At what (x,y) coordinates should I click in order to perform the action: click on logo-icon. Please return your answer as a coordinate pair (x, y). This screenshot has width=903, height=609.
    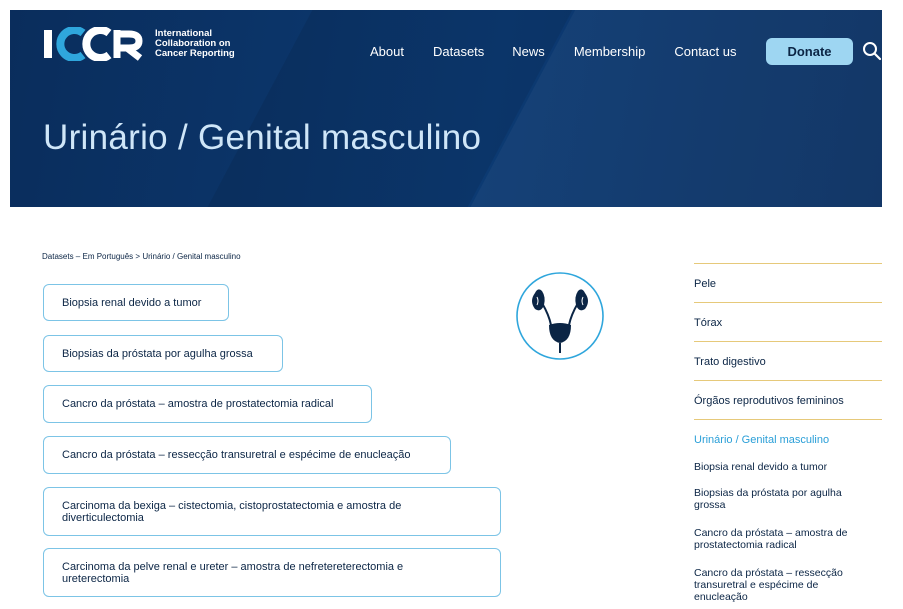
    Looking at the image, I should click on (93, 44).